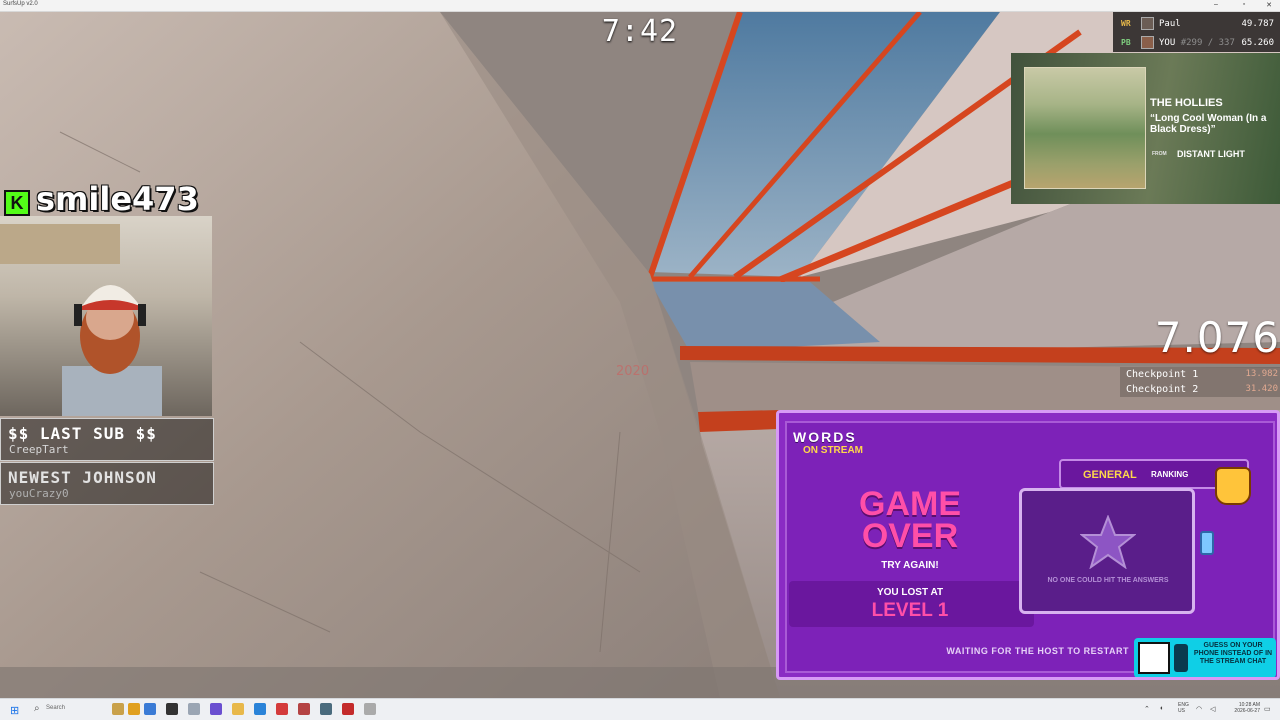 Image resolution: width=1280 pixels, height=720 pixels. I want to click on checkpoint-time: 31.420, so click(1261, 389).